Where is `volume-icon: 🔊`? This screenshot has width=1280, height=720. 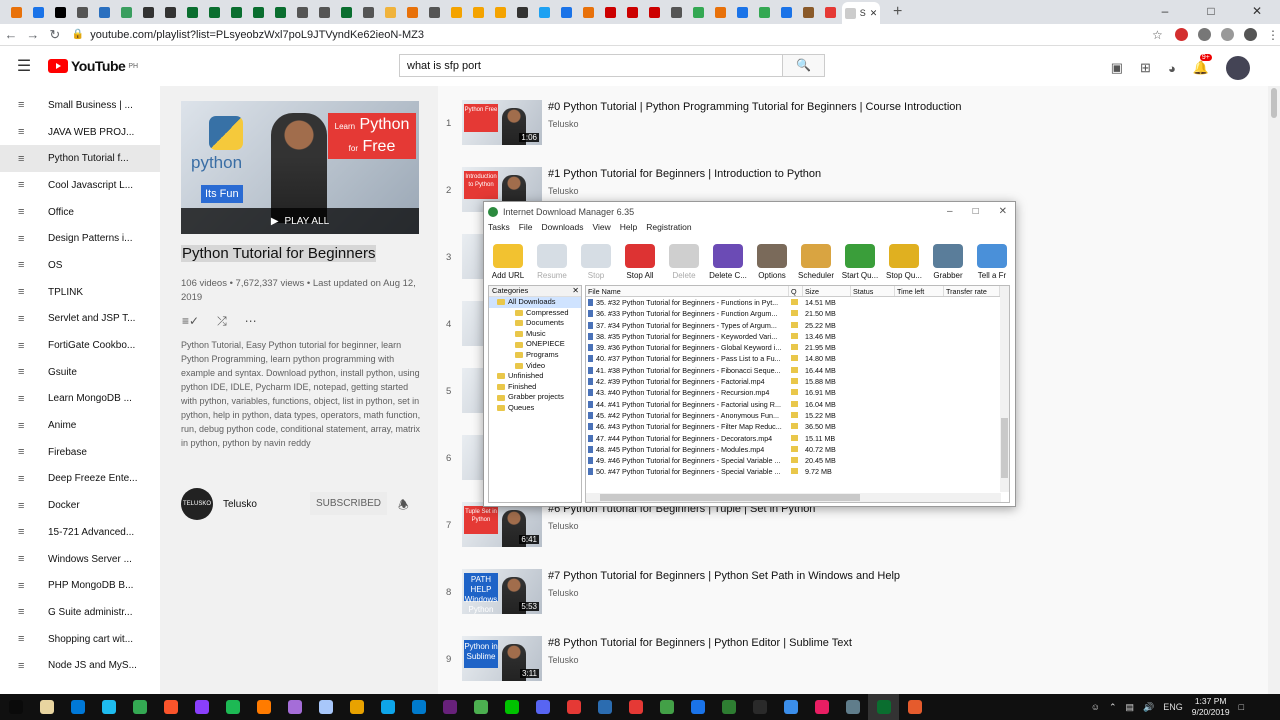 volume-icon: 🔊 is located at coordinates (1148, 707).